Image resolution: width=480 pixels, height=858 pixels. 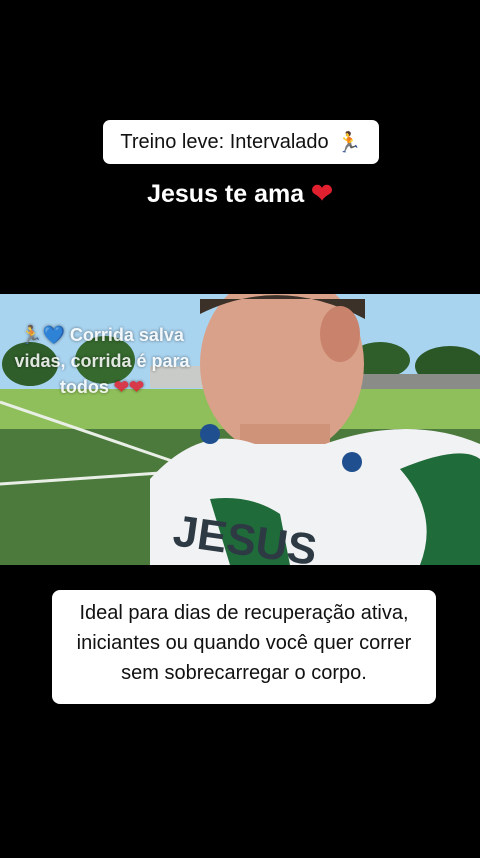 I want to click on red-heart-icon: ❤❤, so click(x=129, y=387).